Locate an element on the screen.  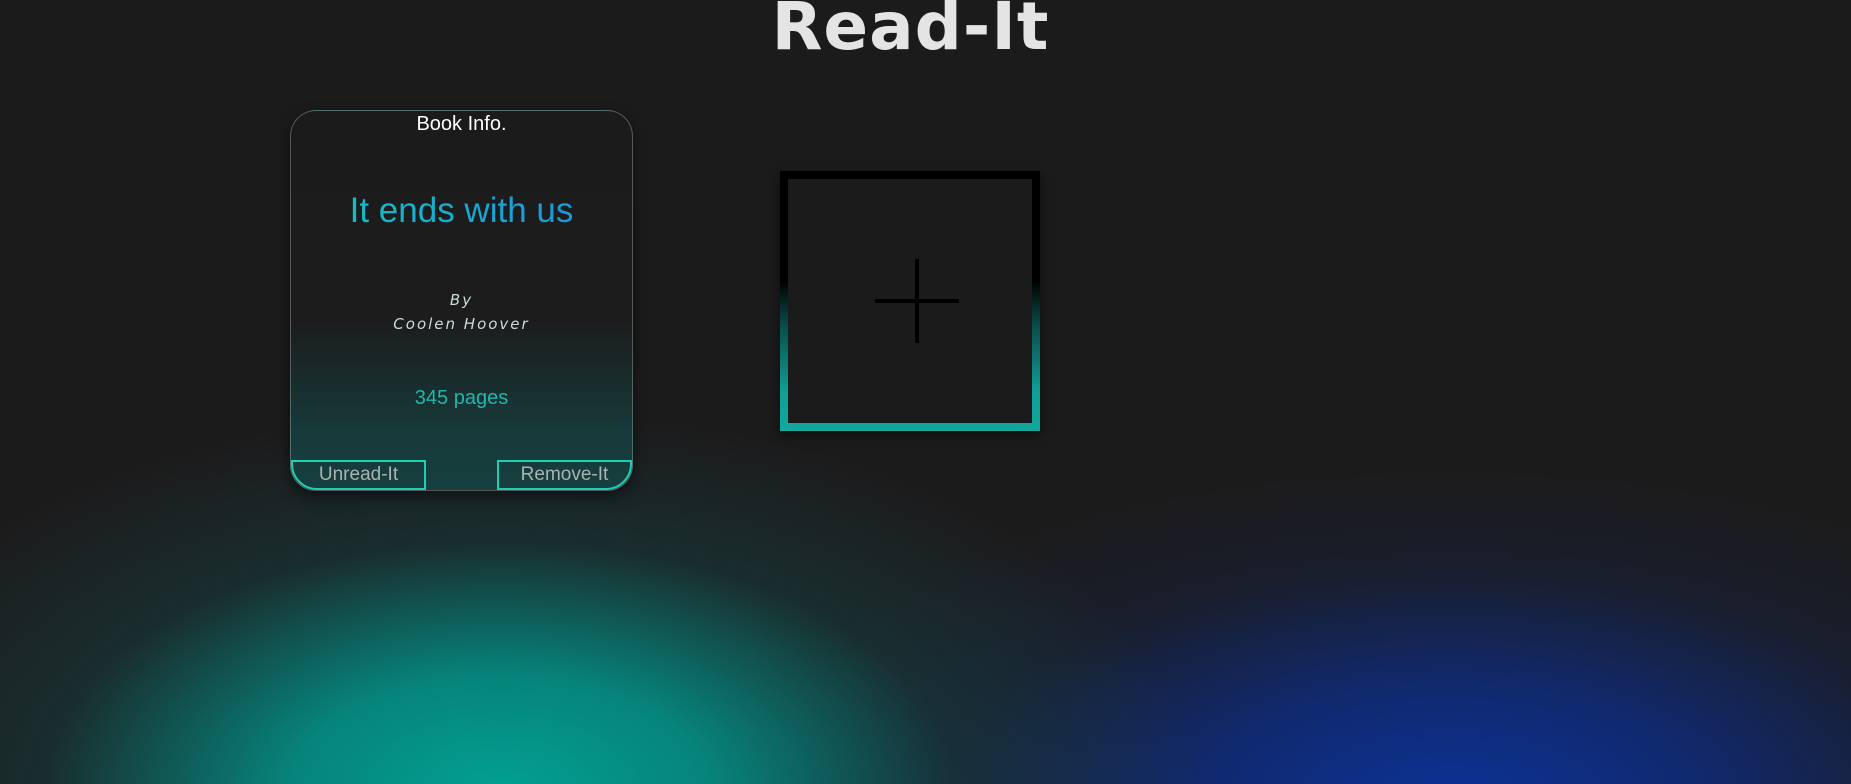
add-book-button is located at coordinates (910, 301).